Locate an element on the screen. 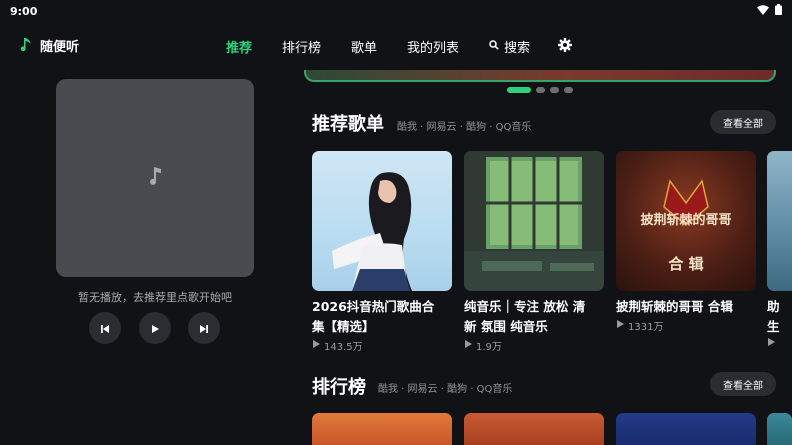 This screenshot has height=445, width=792. gear-icon is located at coordinates (565, 46).